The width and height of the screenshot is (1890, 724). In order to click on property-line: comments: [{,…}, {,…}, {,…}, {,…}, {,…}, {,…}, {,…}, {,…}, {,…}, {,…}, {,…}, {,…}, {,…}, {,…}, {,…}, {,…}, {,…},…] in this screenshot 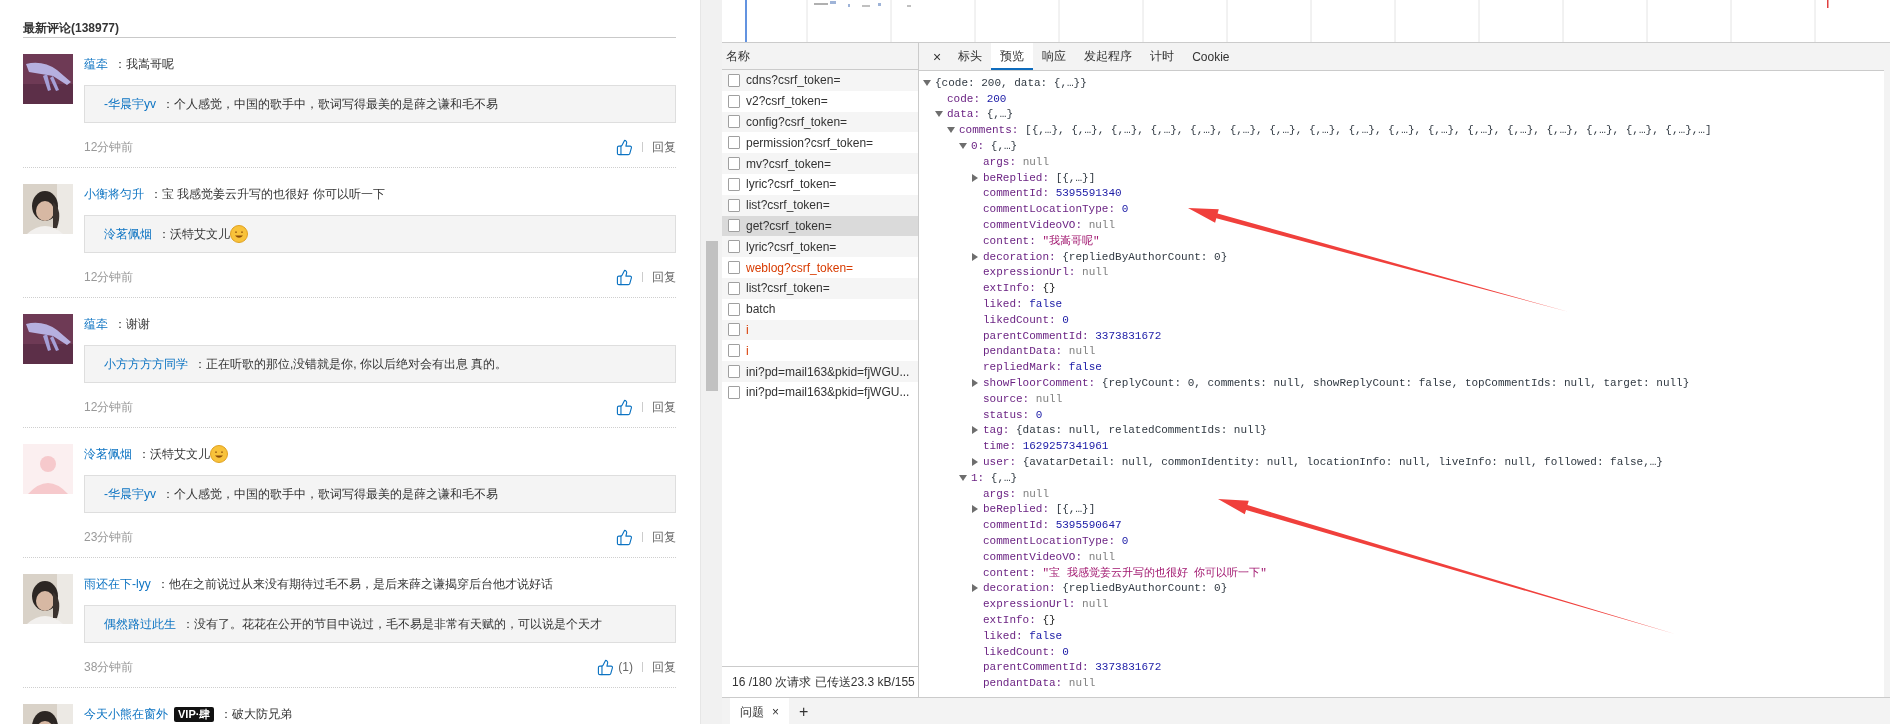, I will do `click(1335, 130)`.